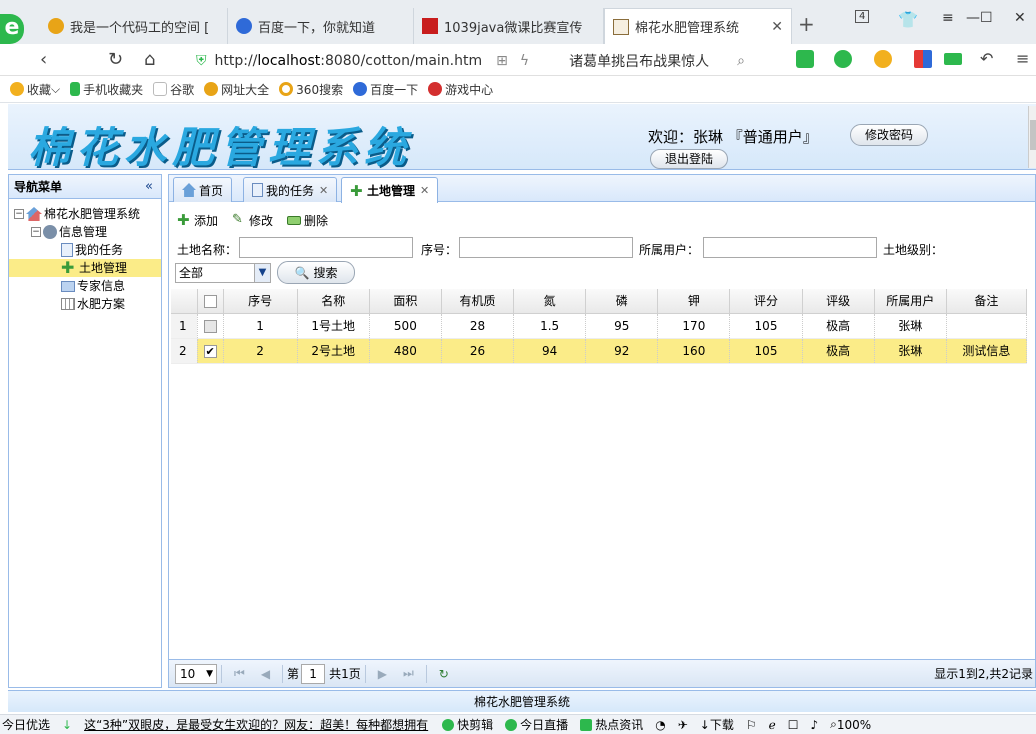  What do you see at coordinates (550, 301) in the screenshot?
I see `column-header: 氮` at bounding box center [550, 301].